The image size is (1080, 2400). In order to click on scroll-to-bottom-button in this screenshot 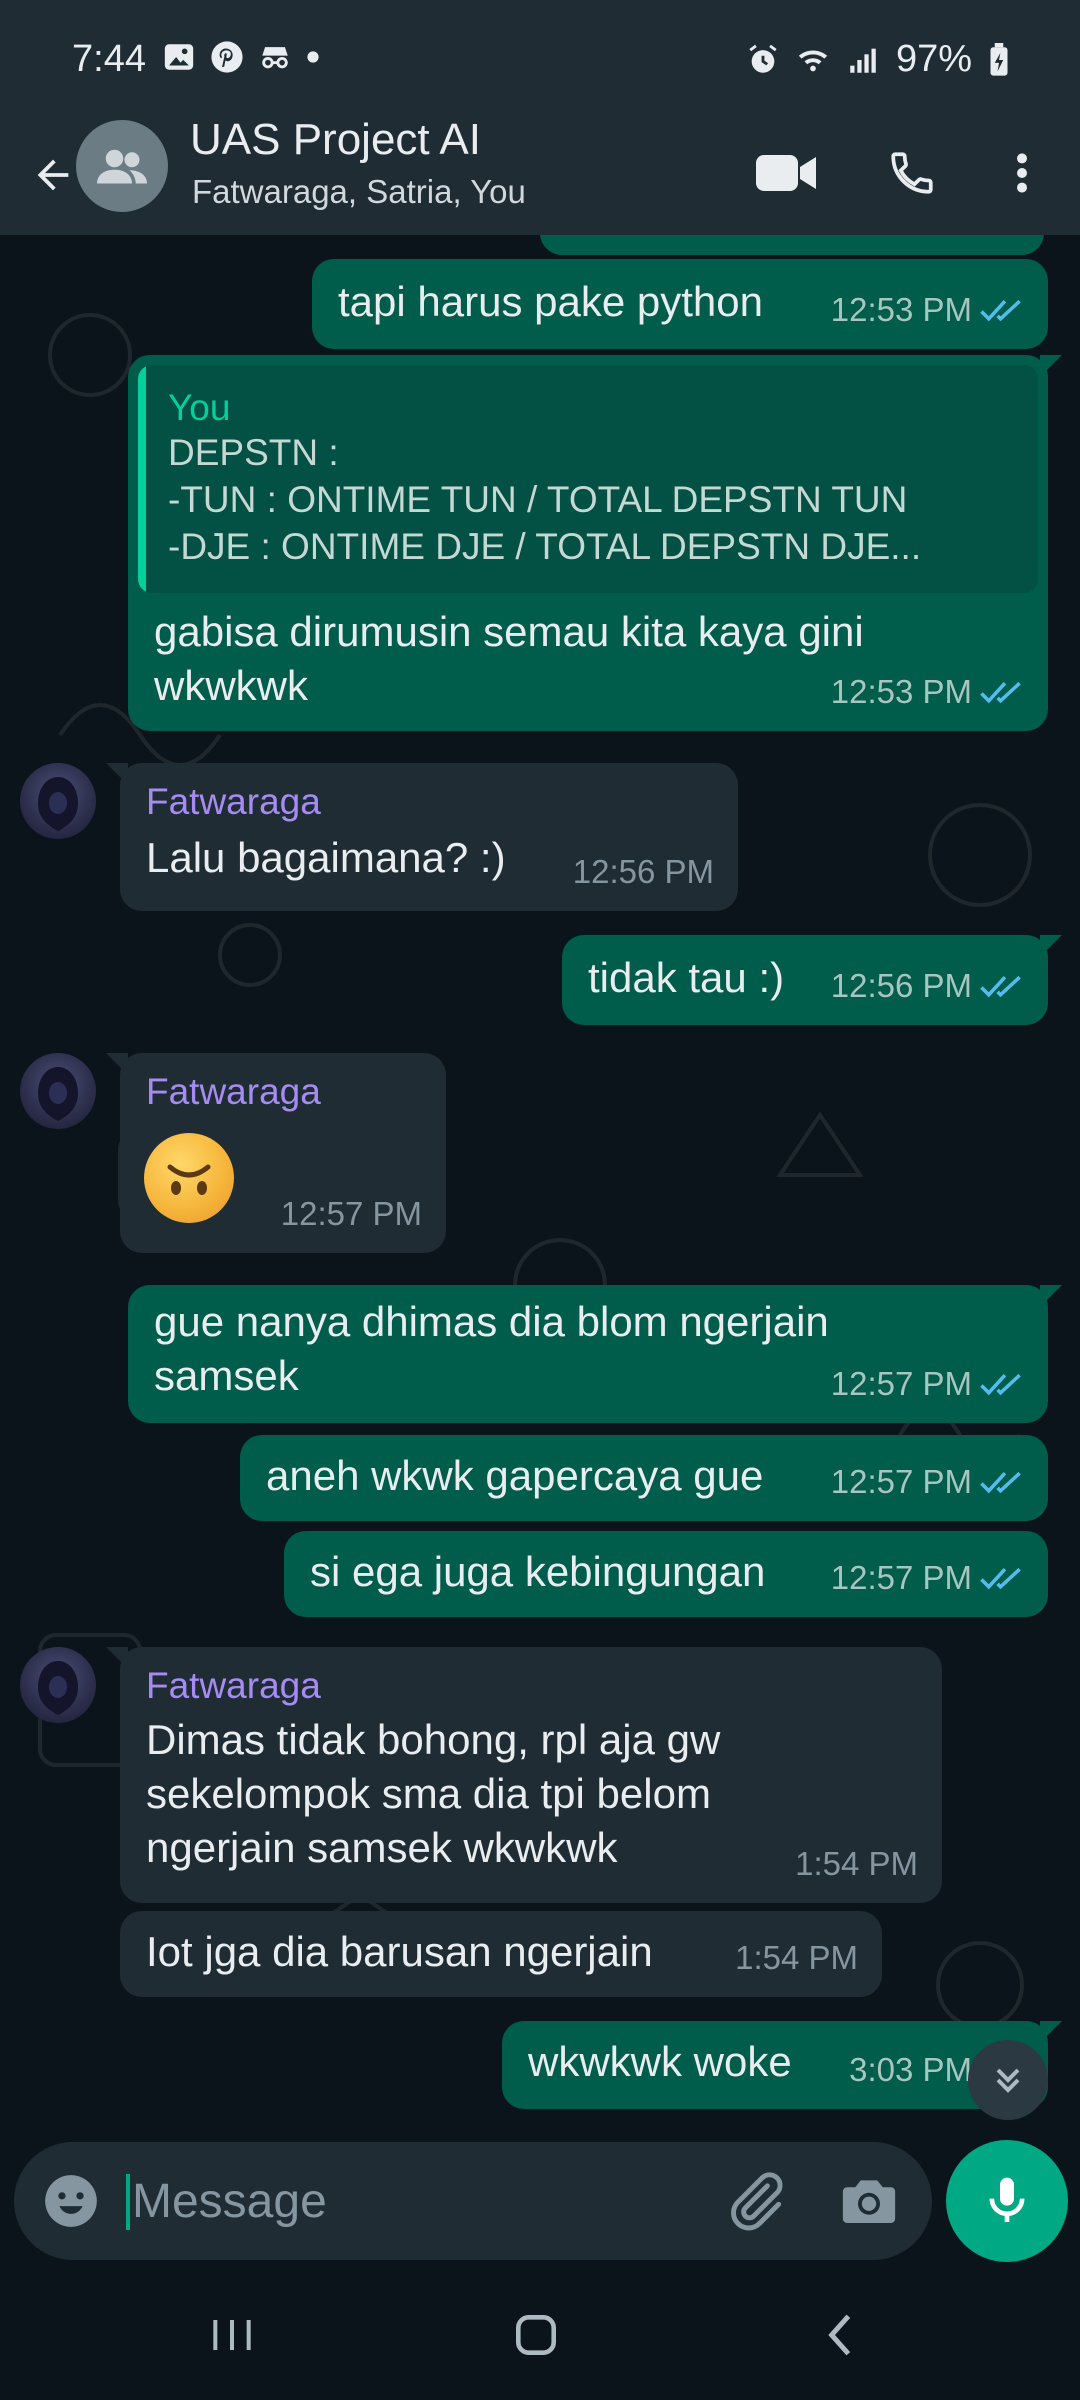, I will do `click(1008, 2080)`.